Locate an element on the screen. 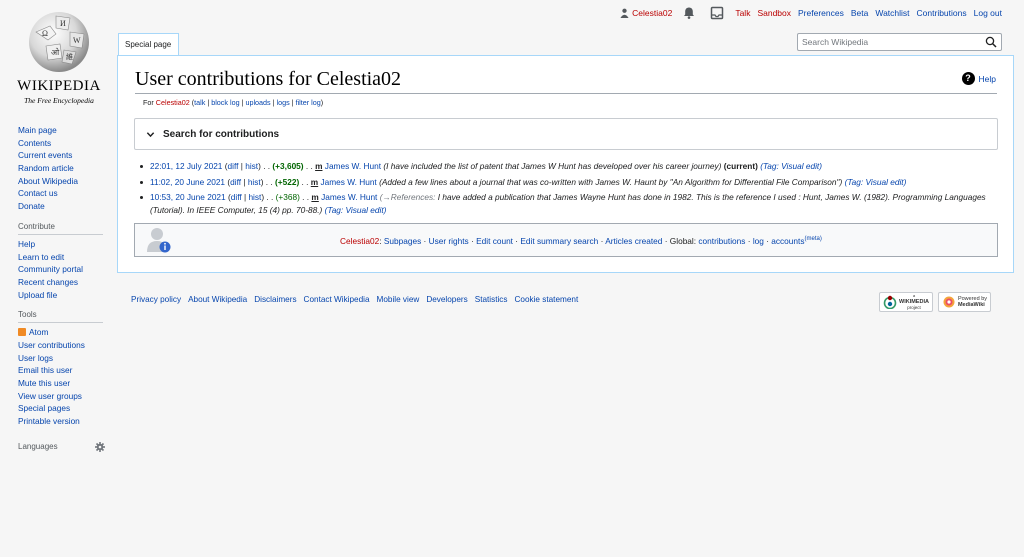 The image size is (1024, 557). sidebar-item-contents: Contents is located at coordinates (34, 143).